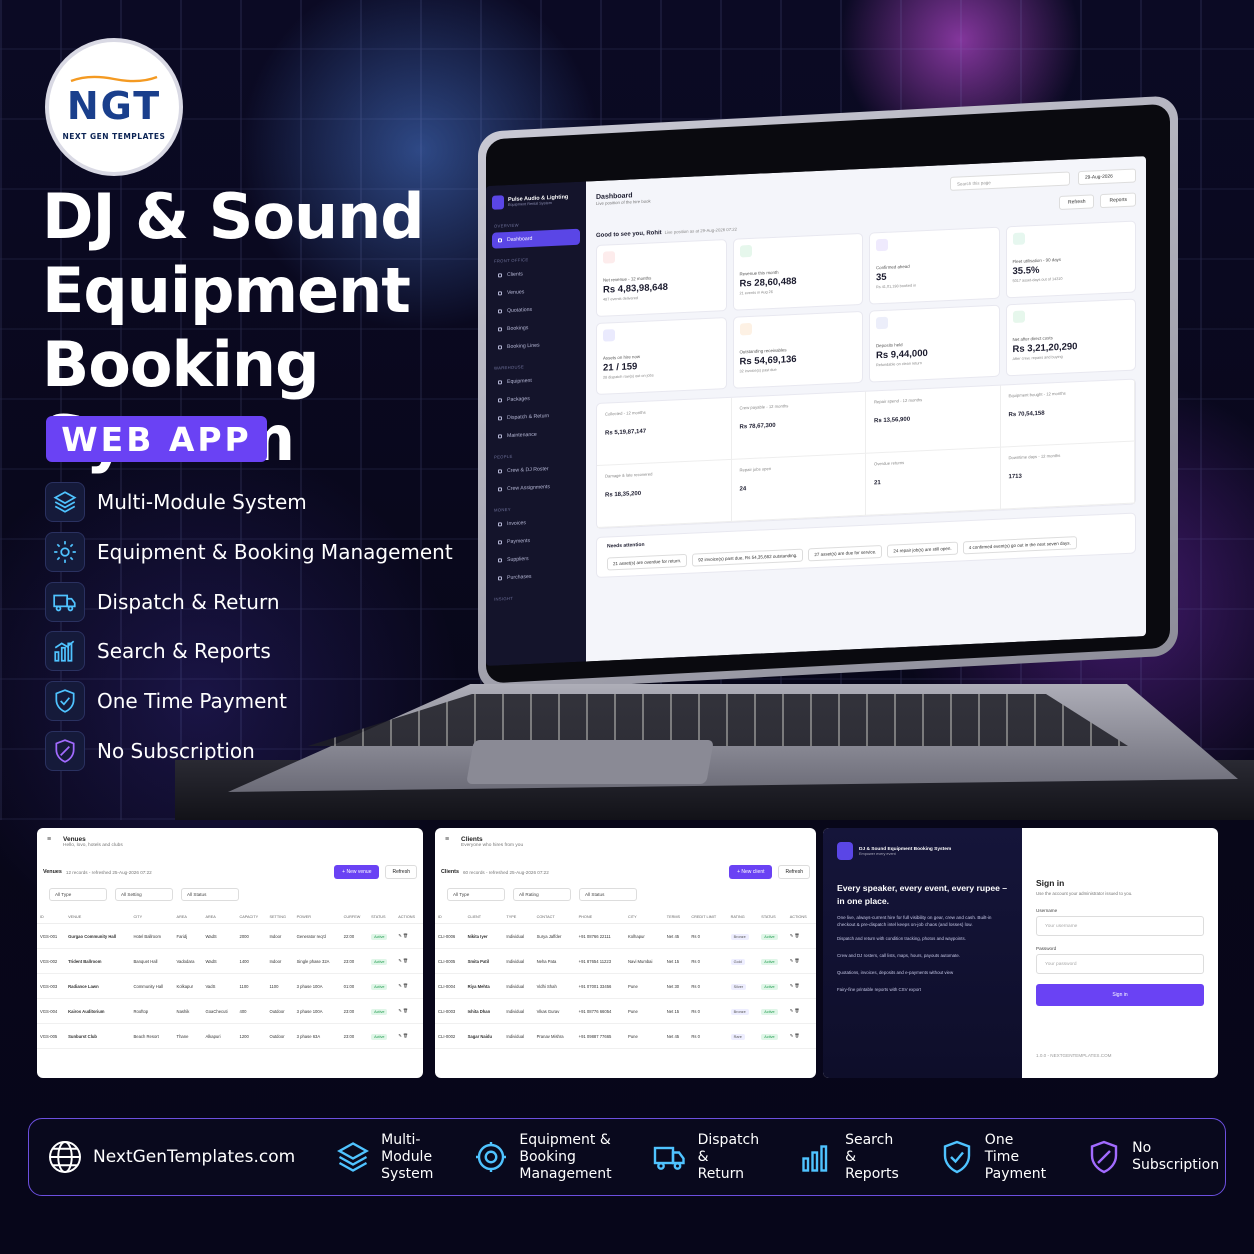 This screenshot has height=1254, width=1254. Describe the element at coordinates (536, 417) in the screenshot. I see `sidebar-item-dispatch: Dispatch & Return` at that location.